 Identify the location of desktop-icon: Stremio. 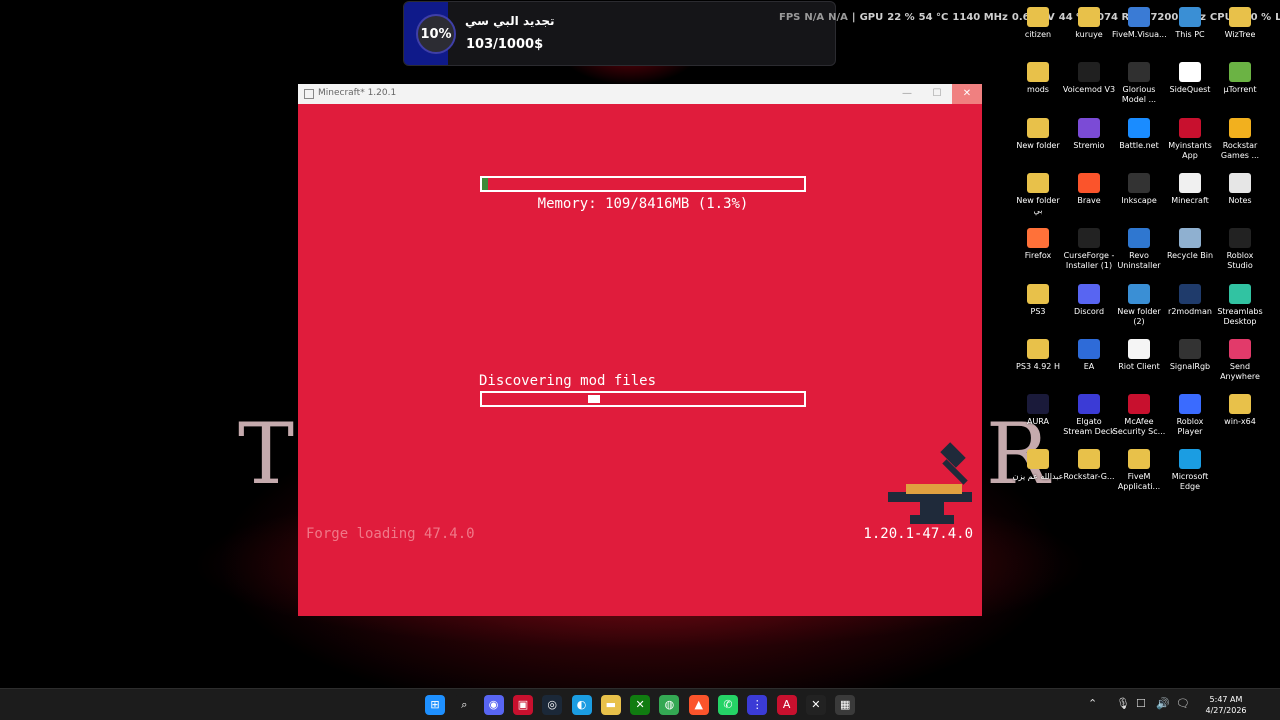
(1089, 134).